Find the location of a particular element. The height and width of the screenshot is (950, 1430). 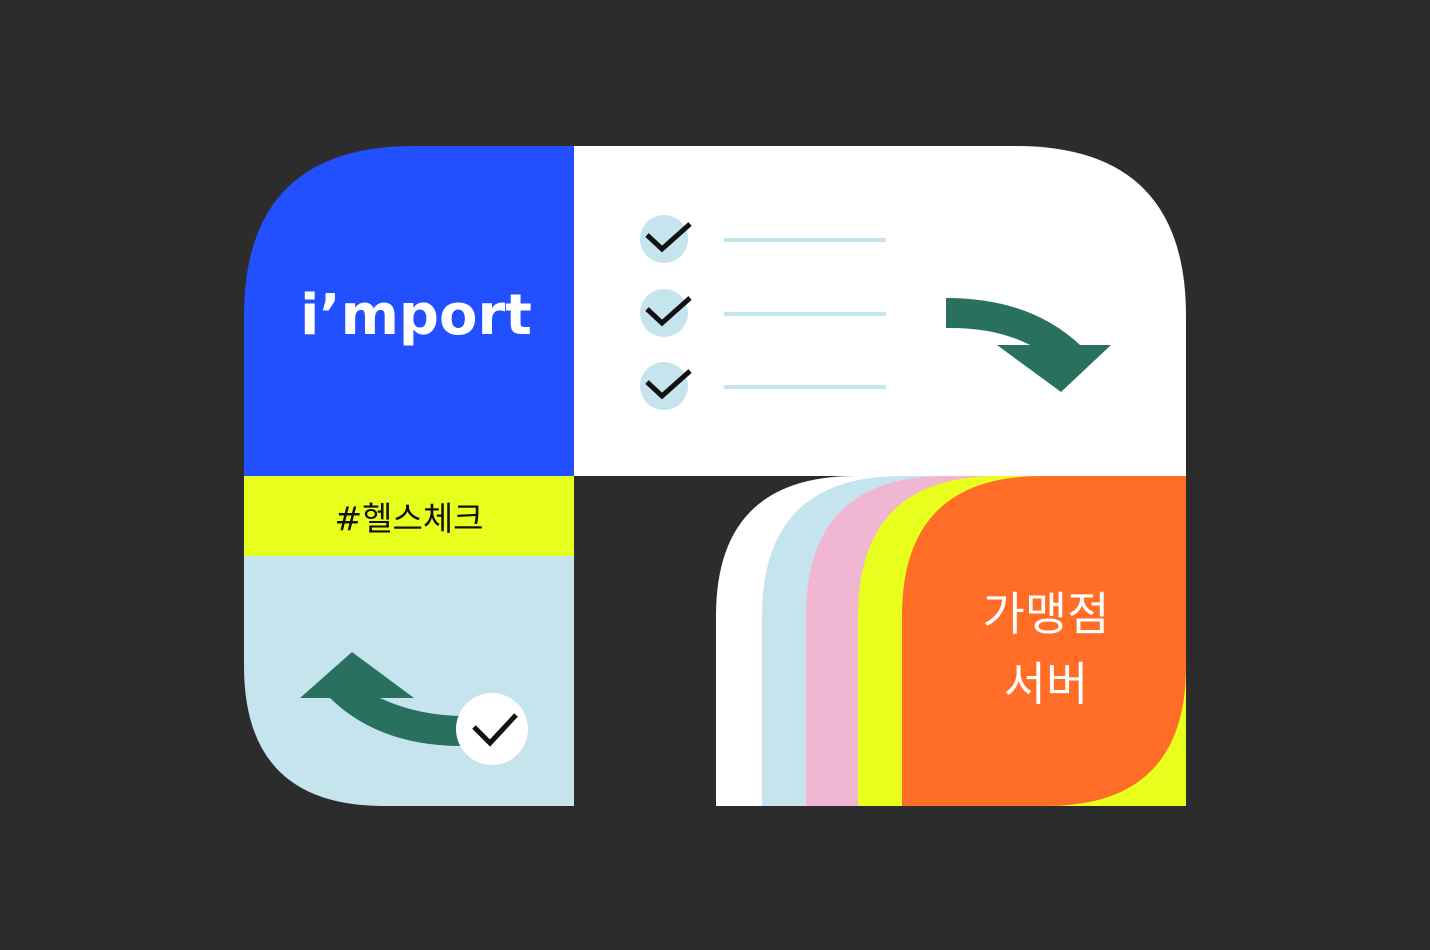

tag-label: #헬스체크 is located at coordinates (408, 518).